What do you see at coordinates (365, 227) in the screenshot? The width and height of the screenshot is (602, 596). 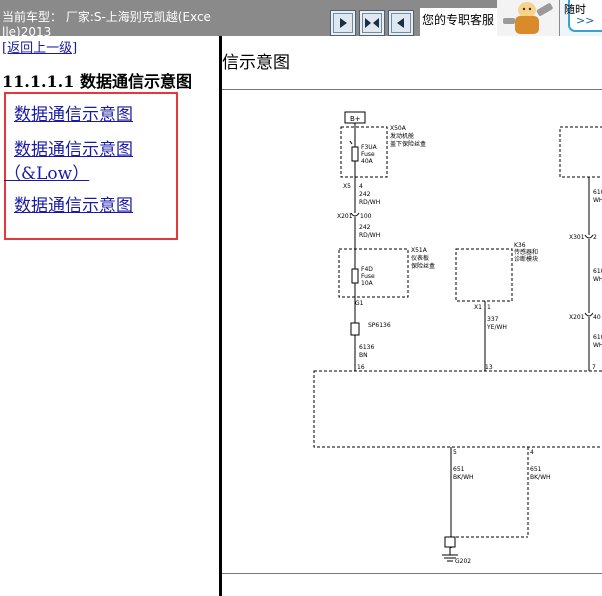 I see `label-w242b: 242` at bounding box center [365, 227].